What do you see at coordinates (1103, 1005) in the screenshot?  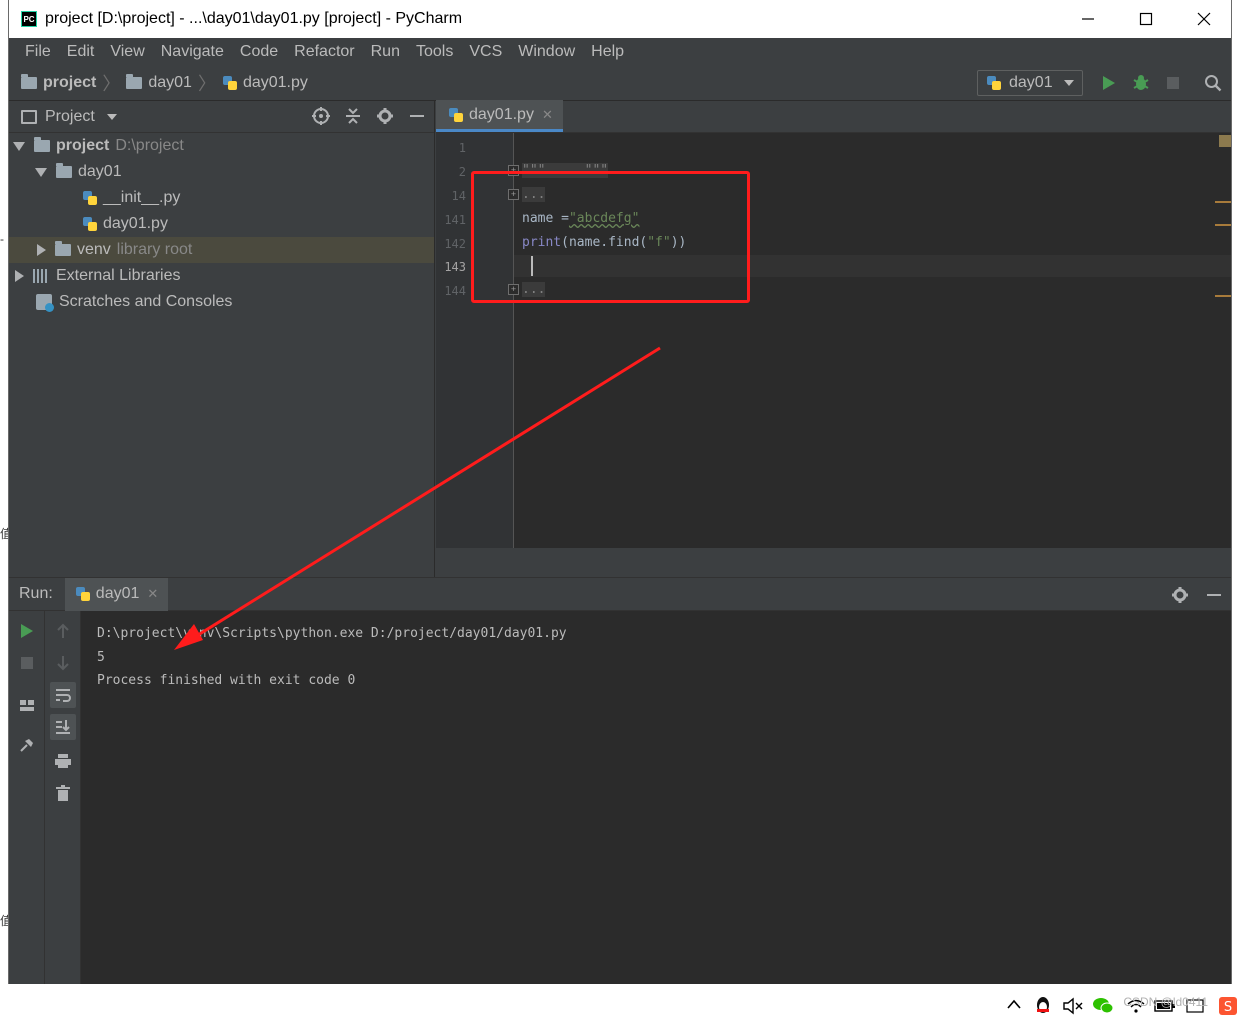 I see `wechat-icon` at bounding box center [1103, 1005].